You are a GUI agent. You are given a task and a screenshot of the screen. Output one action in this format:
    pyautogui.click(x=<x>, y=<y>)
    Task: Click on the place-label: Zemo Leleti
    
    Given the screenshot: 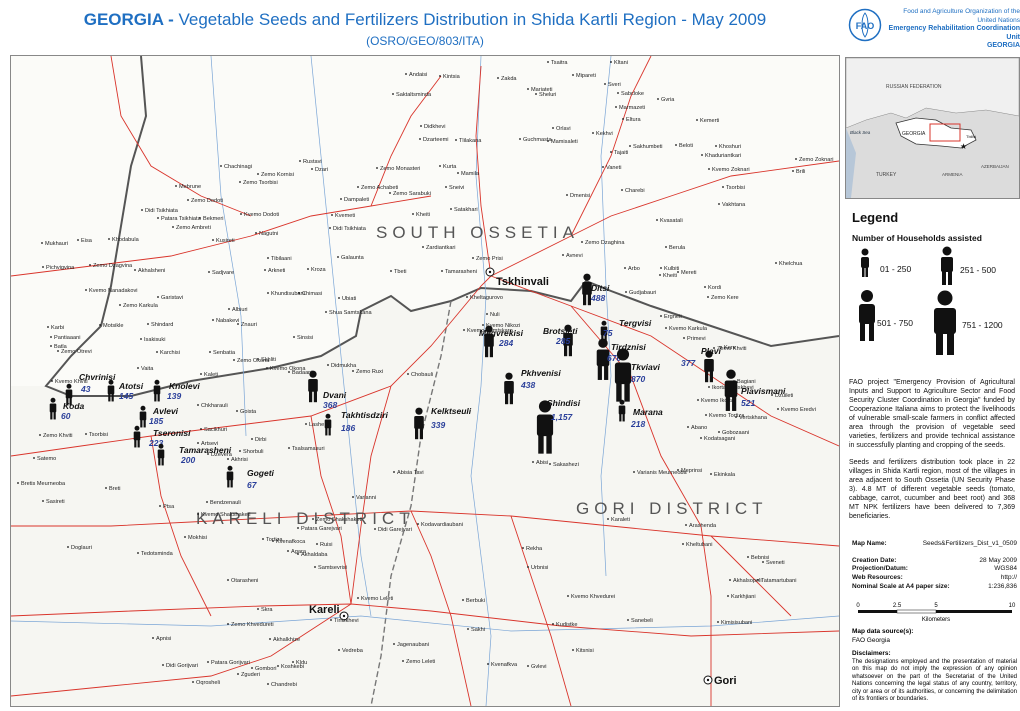 What is the action you would take?
    pyautogui.click(x=420, y=662)
    